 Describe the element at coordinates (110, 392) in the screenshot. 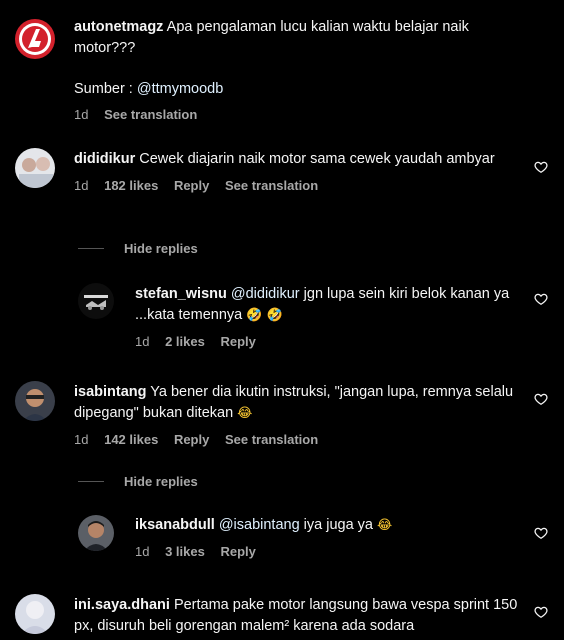

I see `comment-username: isabintang` at that location.